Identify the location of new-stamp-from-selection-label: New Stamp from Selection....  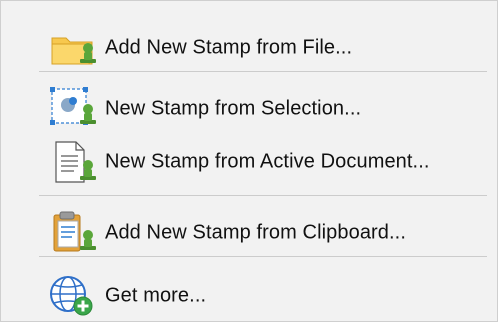
(233, 108).